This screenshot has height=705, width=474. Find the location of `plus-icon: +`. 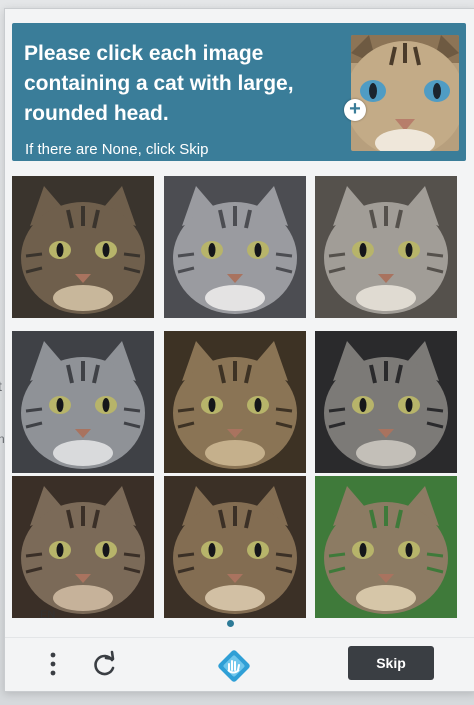

plus-icon: + is located at coordinates (355, 110).